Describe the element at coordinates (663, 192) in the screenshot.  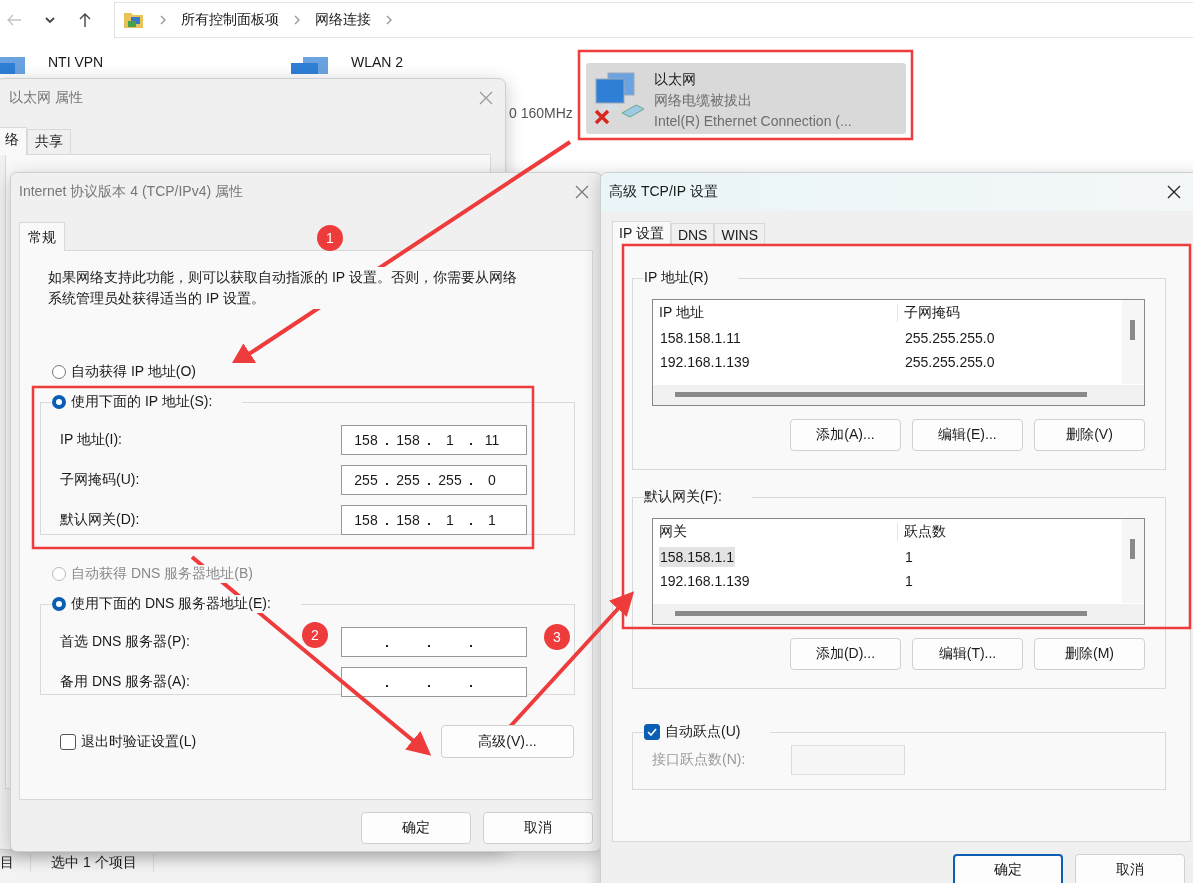
I see `window-title: 高级 TCP/IP 设置` at that location.